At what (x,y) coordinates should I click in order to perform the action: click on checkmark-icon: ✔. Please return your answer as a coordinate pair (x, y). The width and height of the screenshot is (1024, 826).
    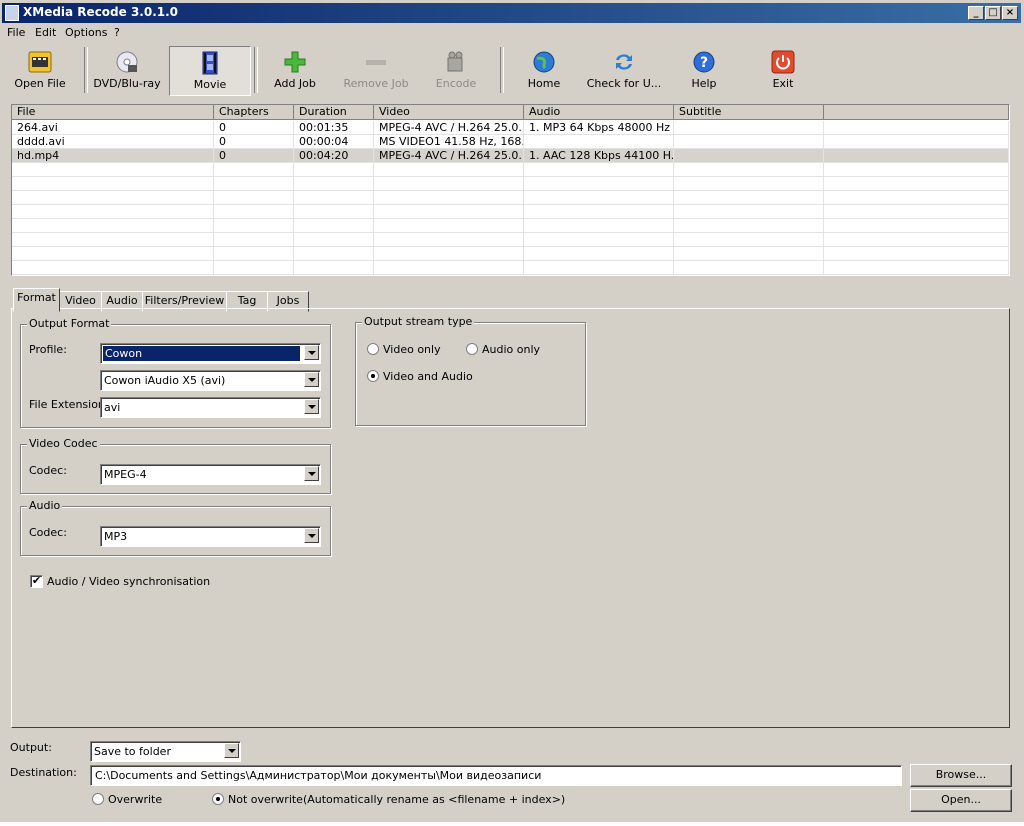
    Looking at the image, I should click on (36, 580).